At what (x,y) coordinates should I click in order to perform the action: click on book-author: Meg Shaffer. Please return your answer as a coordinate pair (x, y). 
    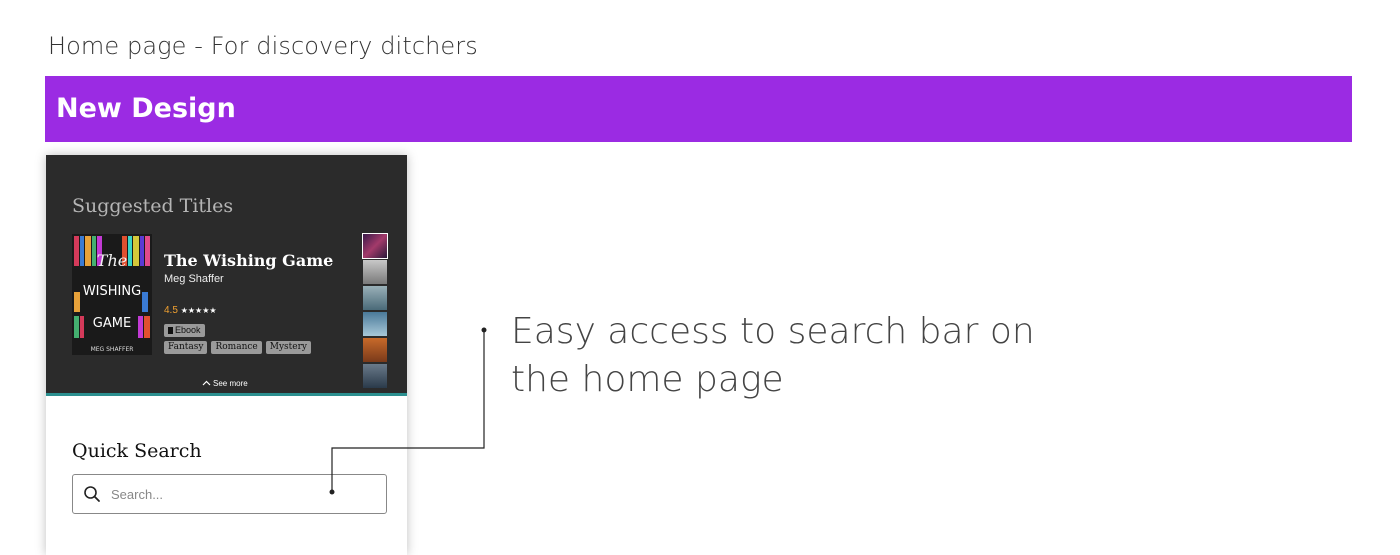
    Looking at the image, I should click on (194, 279).